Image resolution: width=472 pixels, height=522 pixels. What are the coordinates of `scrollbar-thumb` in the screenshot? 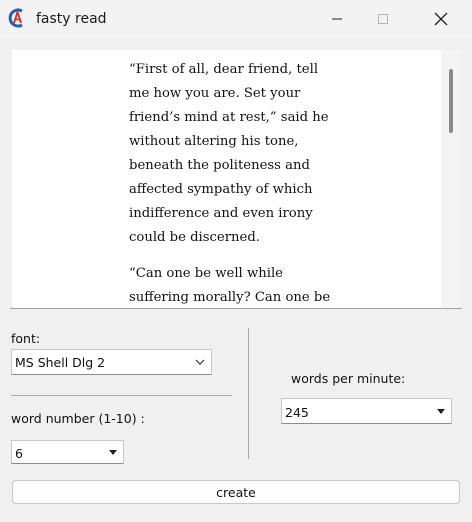 It's located at (451, 101).